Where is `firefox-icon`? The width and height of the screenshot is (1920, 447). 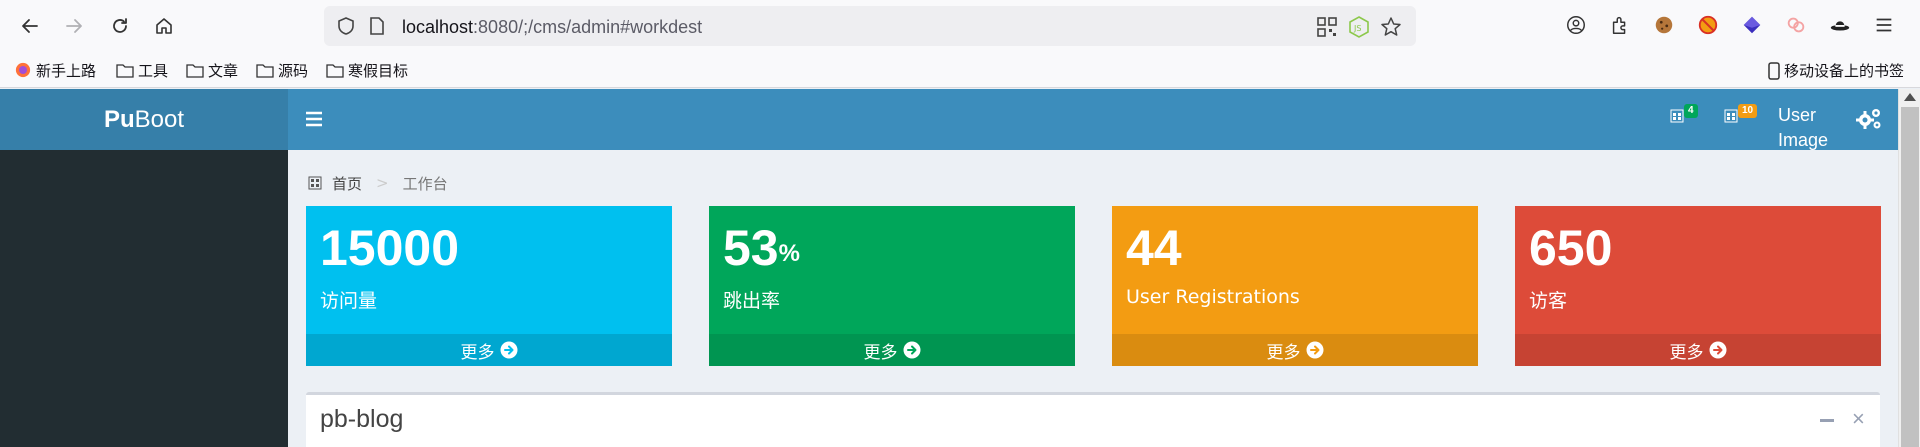
firefox-icon is located at coordinates (23, 70).